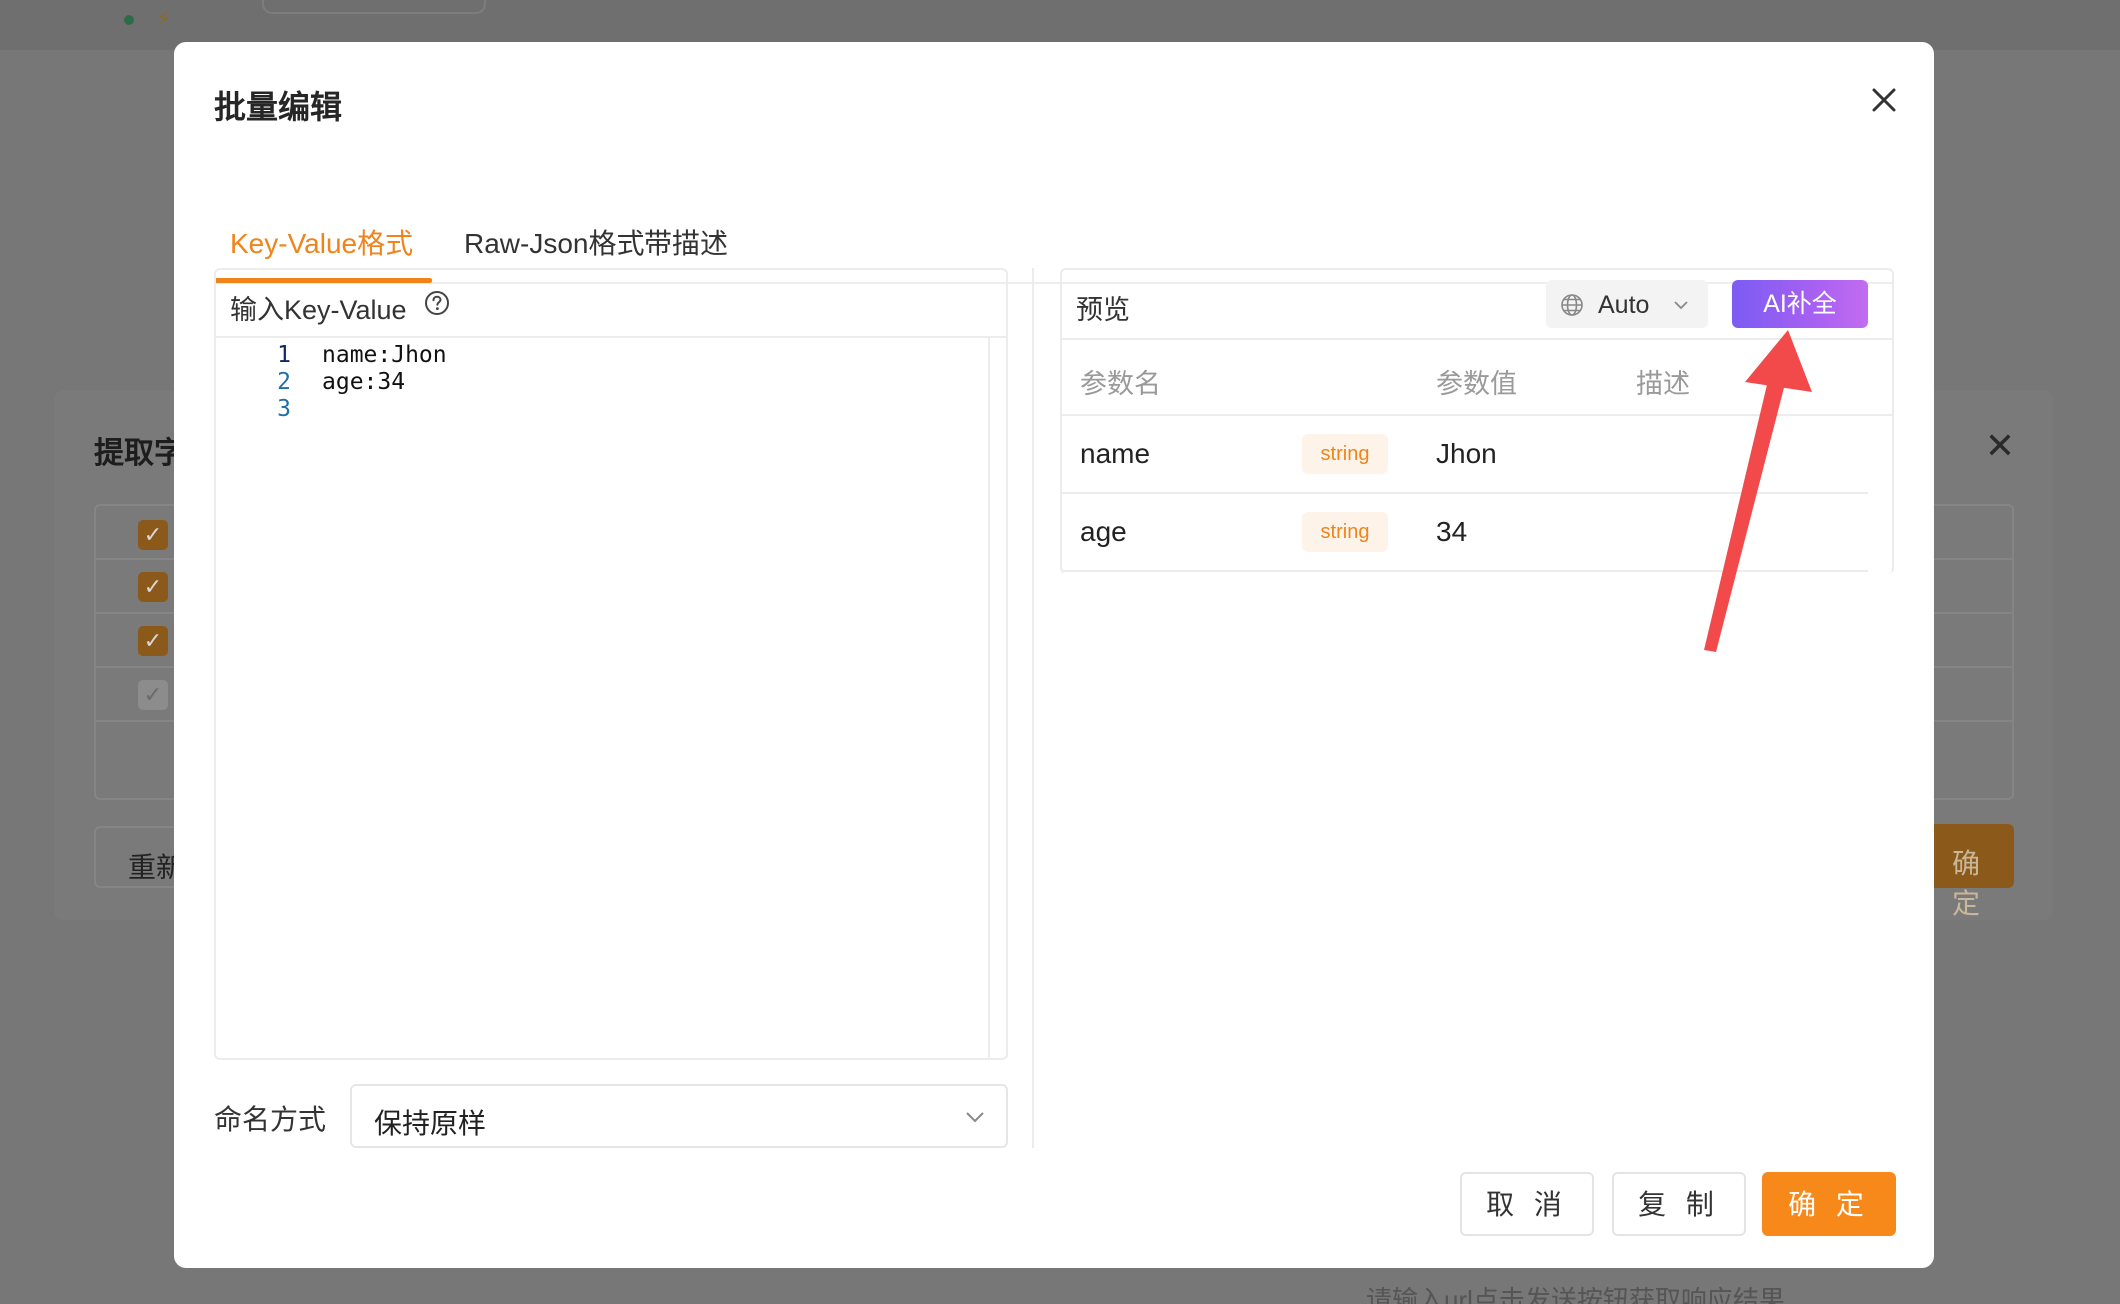 The image size is (2120, 1304). What do you see at coordinates (374, 7) in the screenshot?
I see `background-tab` at bounding box center [374, 7].